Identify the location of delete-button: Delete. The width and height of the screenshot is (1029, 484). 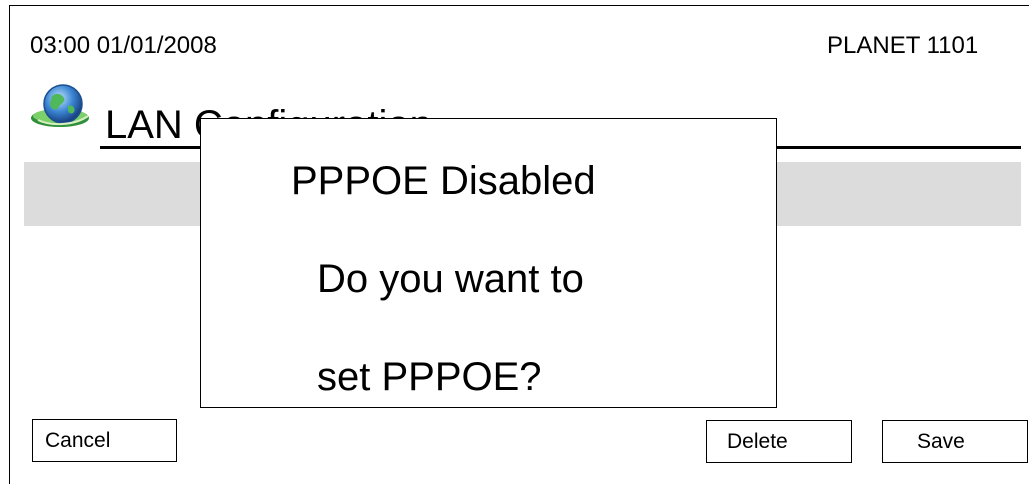
(779, 441).